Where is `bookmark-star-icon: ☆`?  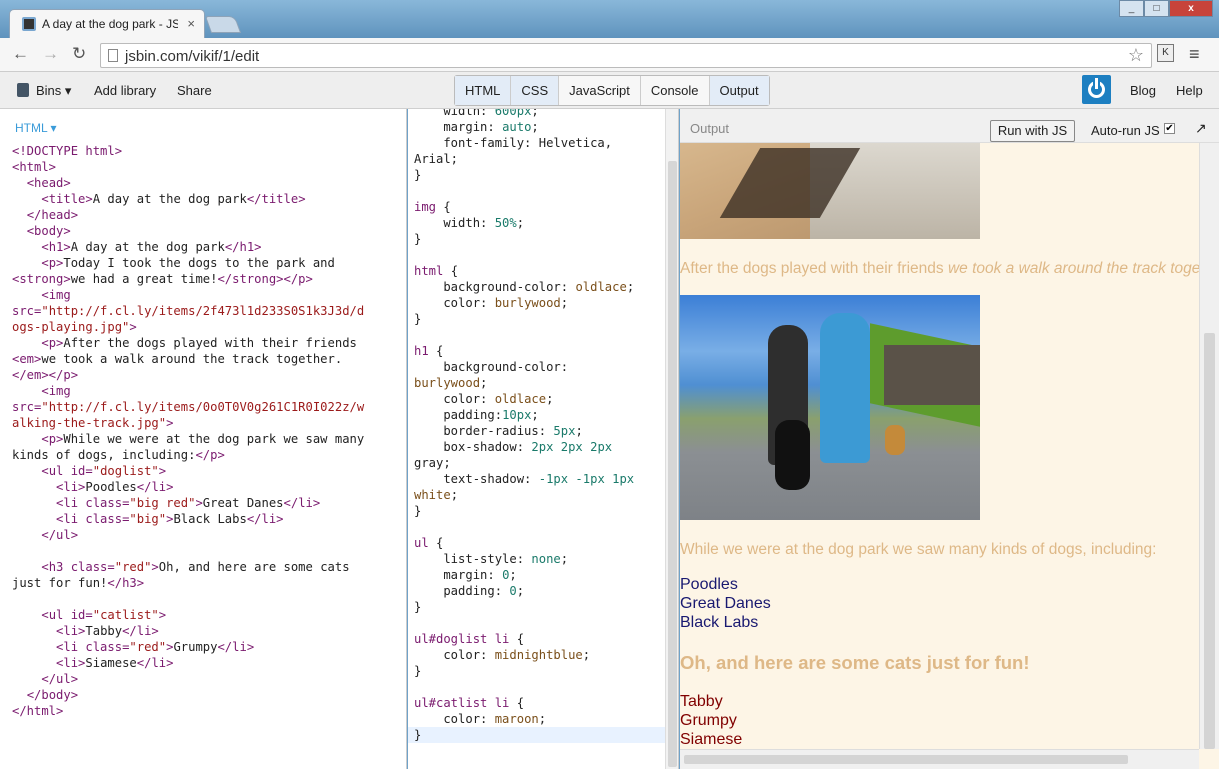
bookmark-star-icon: ☆ is located at coordinates (1136, 55).